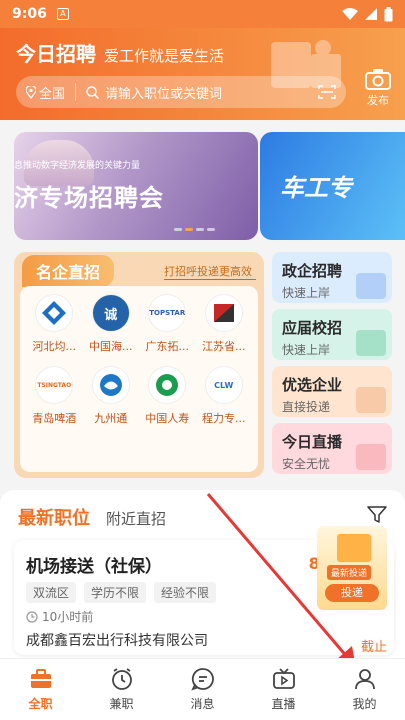  What do you see at coordinates (378, 100) in the screenshot?
I see `publish-label: 发布` at bounding box center [378, 100].